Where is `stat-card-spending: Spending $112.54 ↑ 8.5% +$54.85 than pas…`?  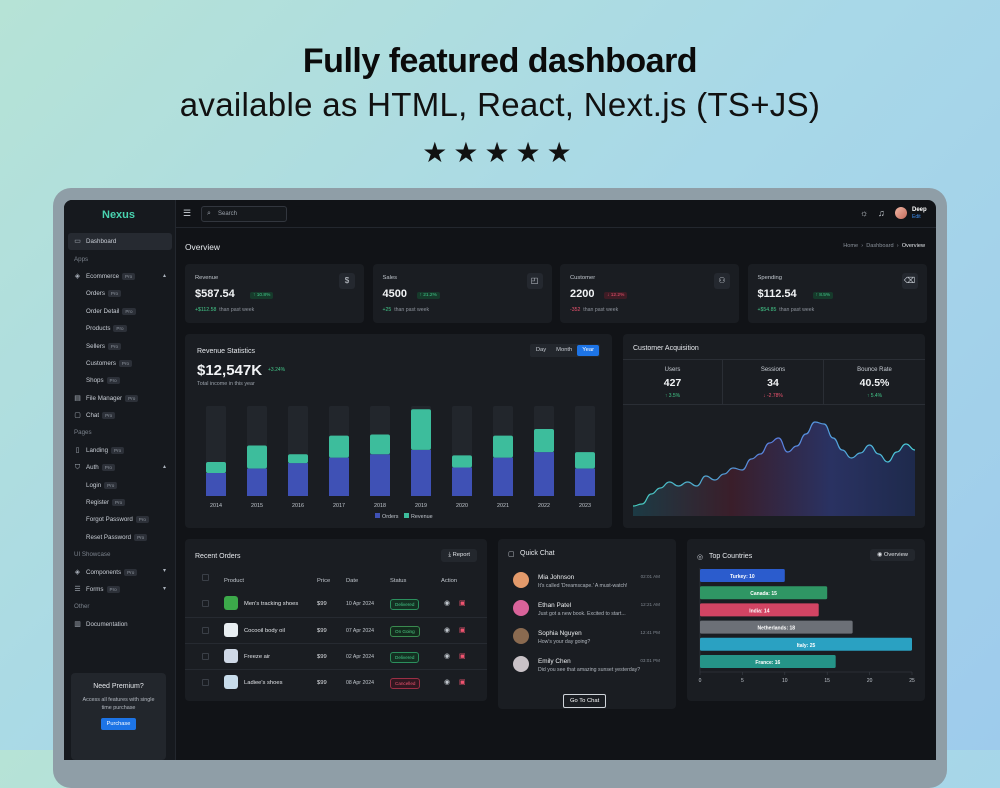
stat-card-spending: Spending $112.54 ↑ 8.5% +$54.85 than pas… is located at coordinates (837, 293).